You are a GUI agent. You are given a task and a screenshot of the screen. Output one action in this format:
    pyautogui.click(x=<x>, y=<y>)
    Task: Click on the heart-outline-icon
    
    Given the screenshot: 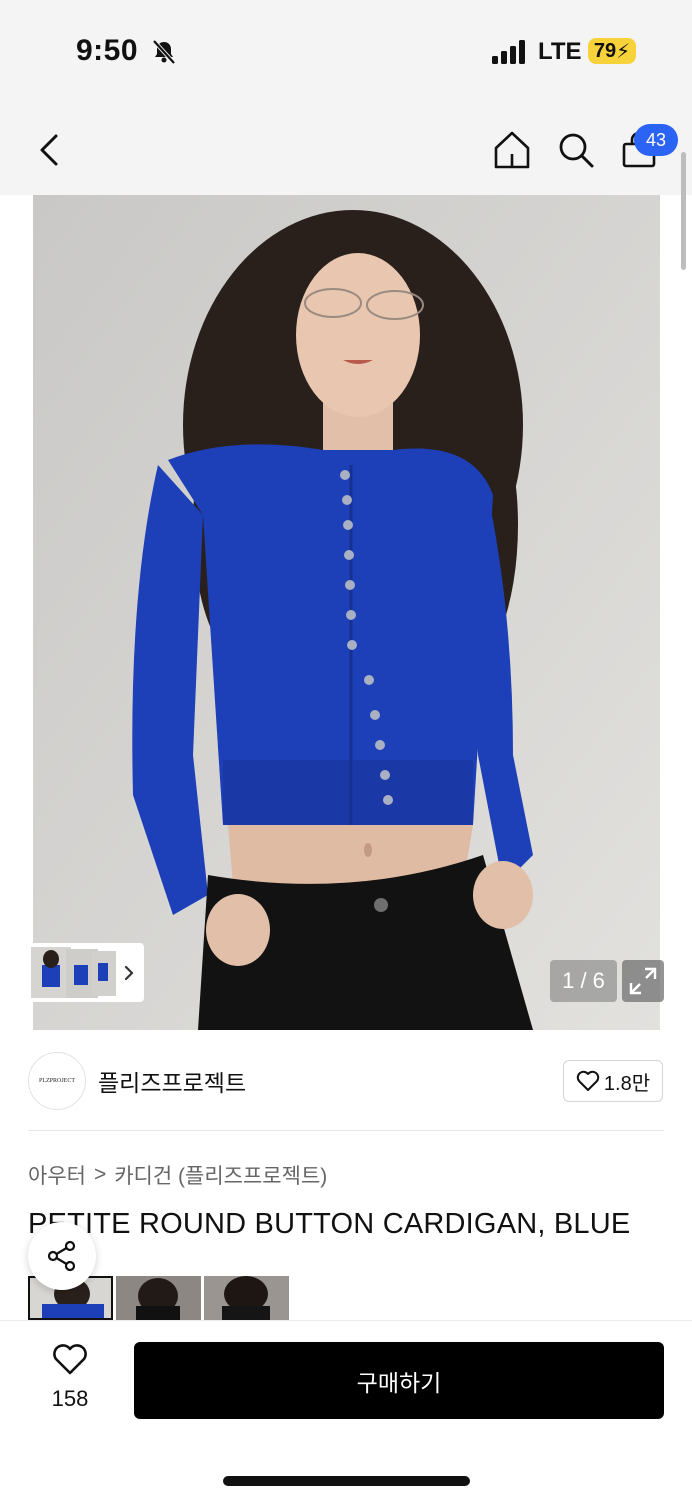 What is the action you would take?
    pyautogui.click(x=70, y=1359)
    